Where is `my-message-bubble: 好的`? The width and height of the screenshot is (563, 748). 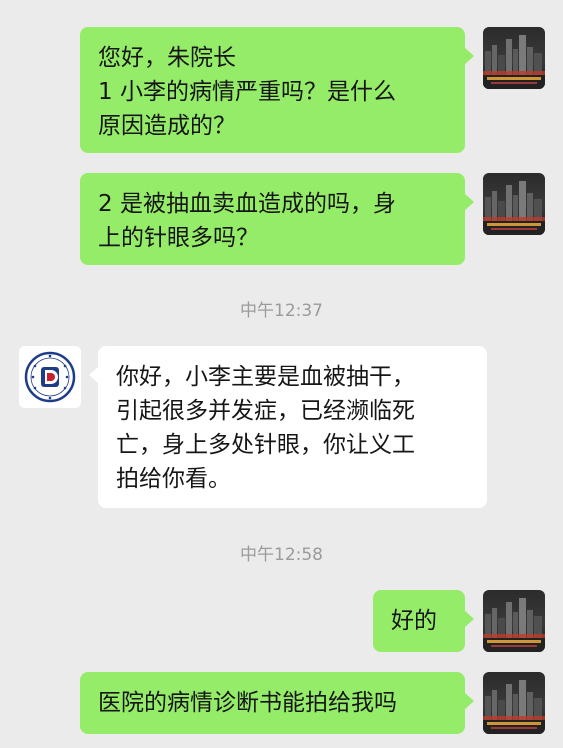
my-message-bubble: 好的 is located at coordinates (423, 621).